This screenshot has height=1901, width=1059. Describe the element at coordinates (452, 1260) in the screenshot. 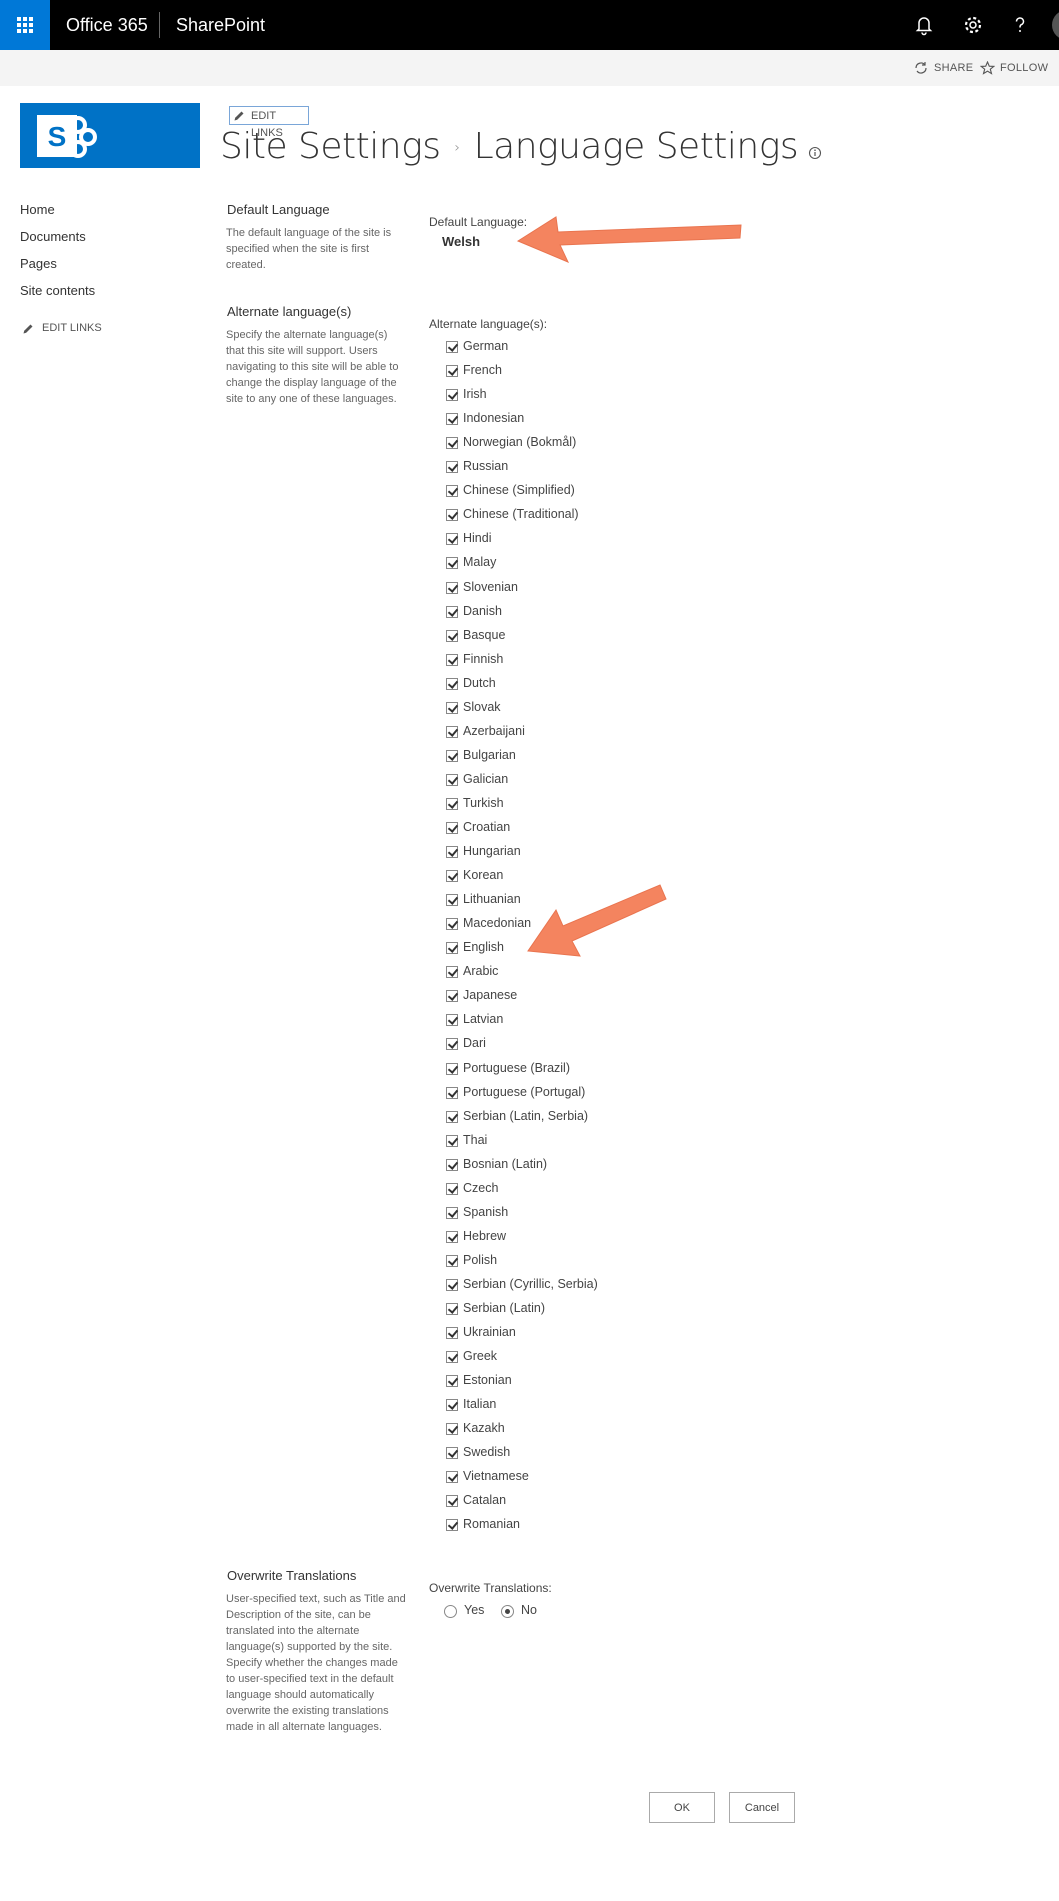

I see `language-checkbox-polish` at that location.